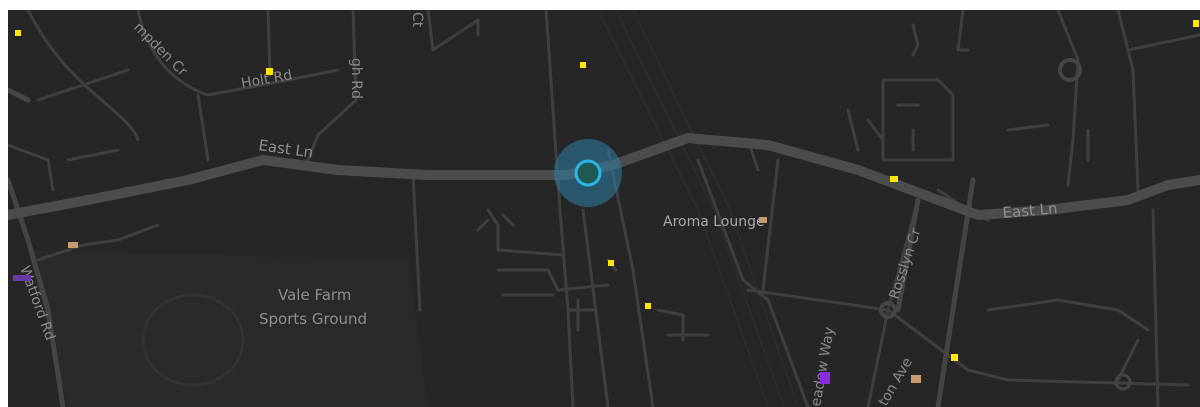  What do you see at coordinates (313, 319) in the screenshot?
I see `place-label-sports-ground-line2: Sports Ground` at bounding box center [313, 319].